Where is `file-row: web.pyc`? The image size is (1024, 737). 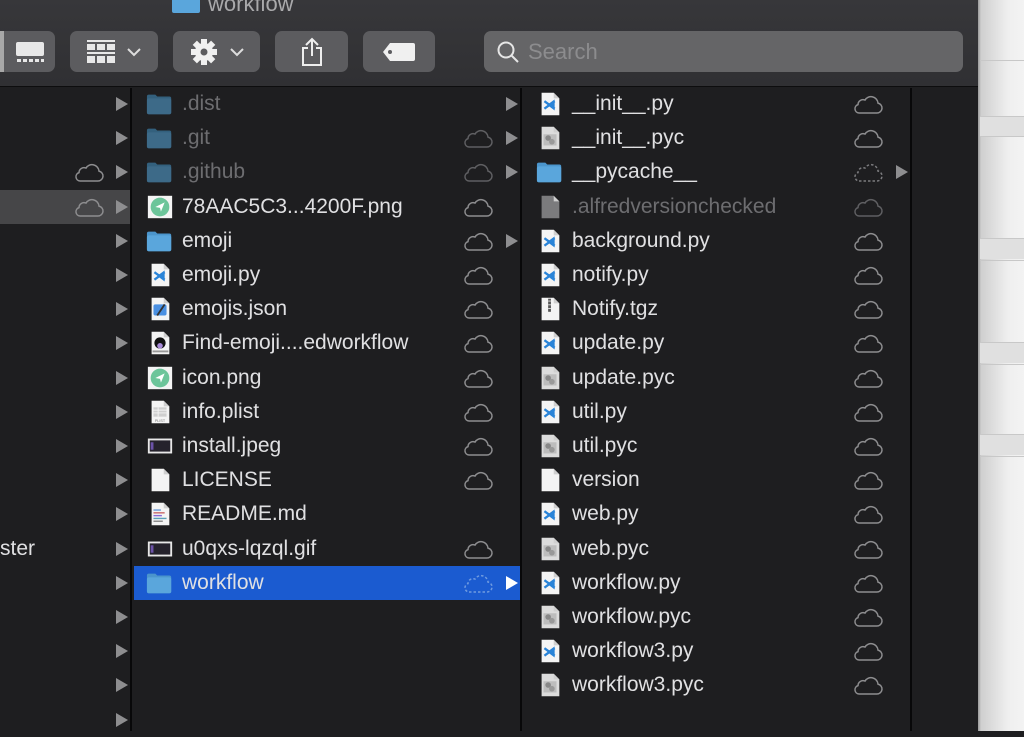
file-row: web.pyc is located at coordinates (717, 549).